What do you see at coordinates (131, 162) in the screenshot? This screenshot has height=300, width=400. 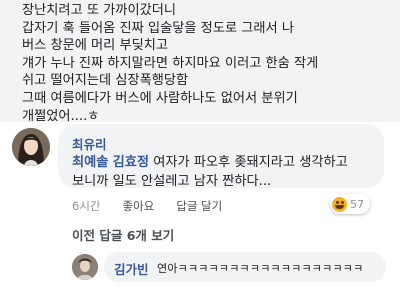 I see `mention-tag: 김효정` at bounding box center [131, 162].